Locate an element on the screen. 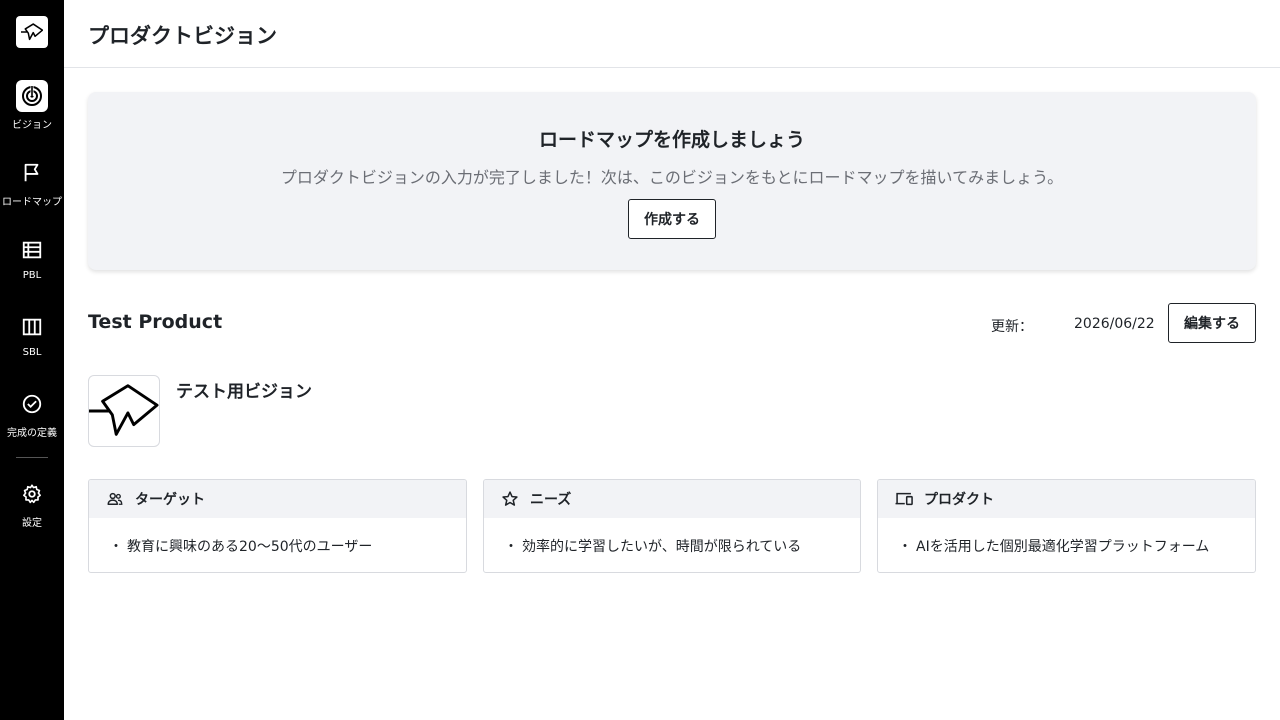  vision-statement: テスト用ビジョン is located at coordinates (244, 392).